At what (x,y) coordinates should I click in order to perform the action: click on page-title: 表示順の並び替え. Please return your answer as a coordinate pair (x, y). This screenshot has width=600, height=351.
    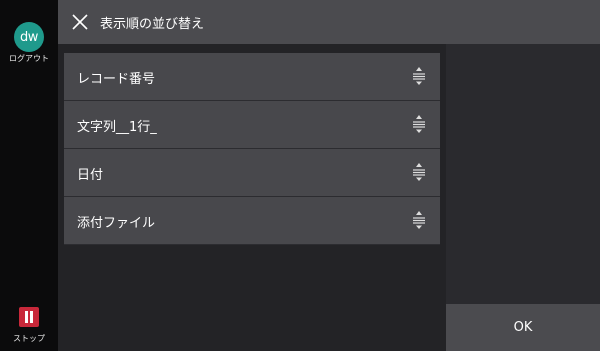
    Looking at the image, I should click on (152, 24).